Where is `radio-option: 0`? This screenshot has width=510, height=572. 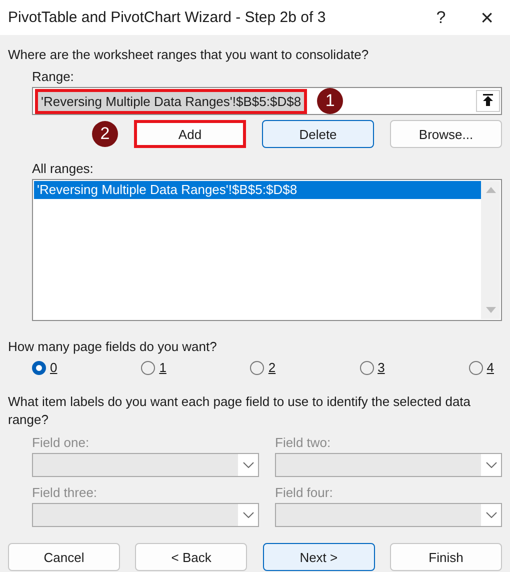
radio-option: 0 is located at coordinates (45, 367).